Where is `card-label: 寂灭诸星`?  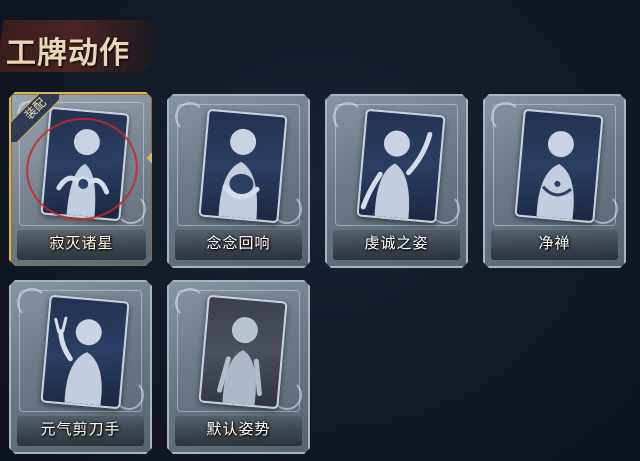
card-label: 寂灭诸星 is located at coordinates (81, 243).